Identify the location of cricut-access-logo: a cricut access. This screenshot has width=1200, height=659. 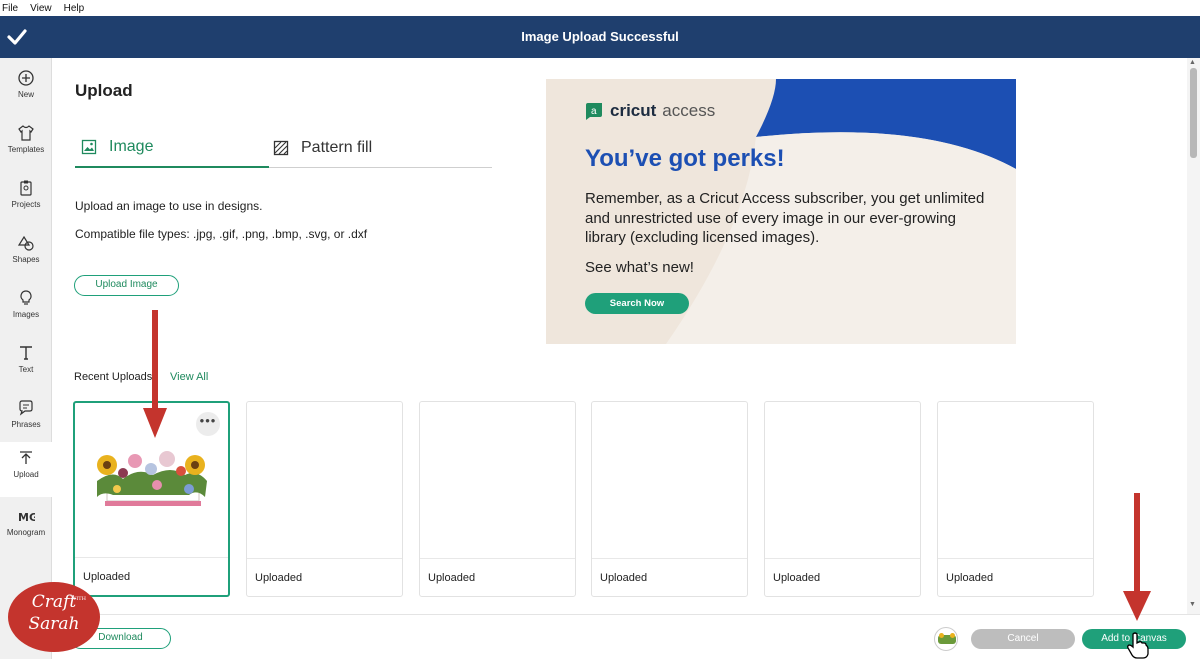
(649, 111).